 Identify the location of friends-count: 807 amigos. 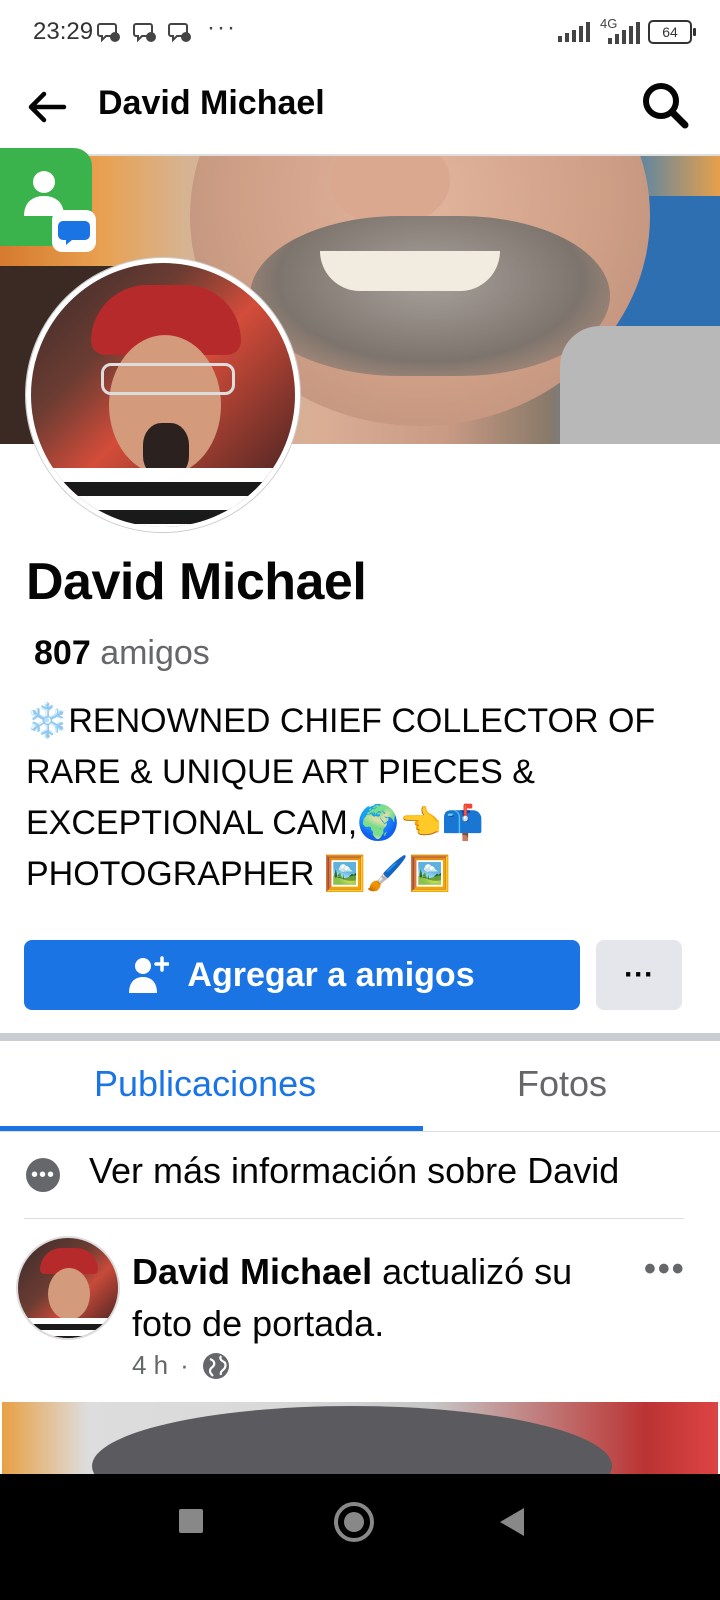
(122, 653).